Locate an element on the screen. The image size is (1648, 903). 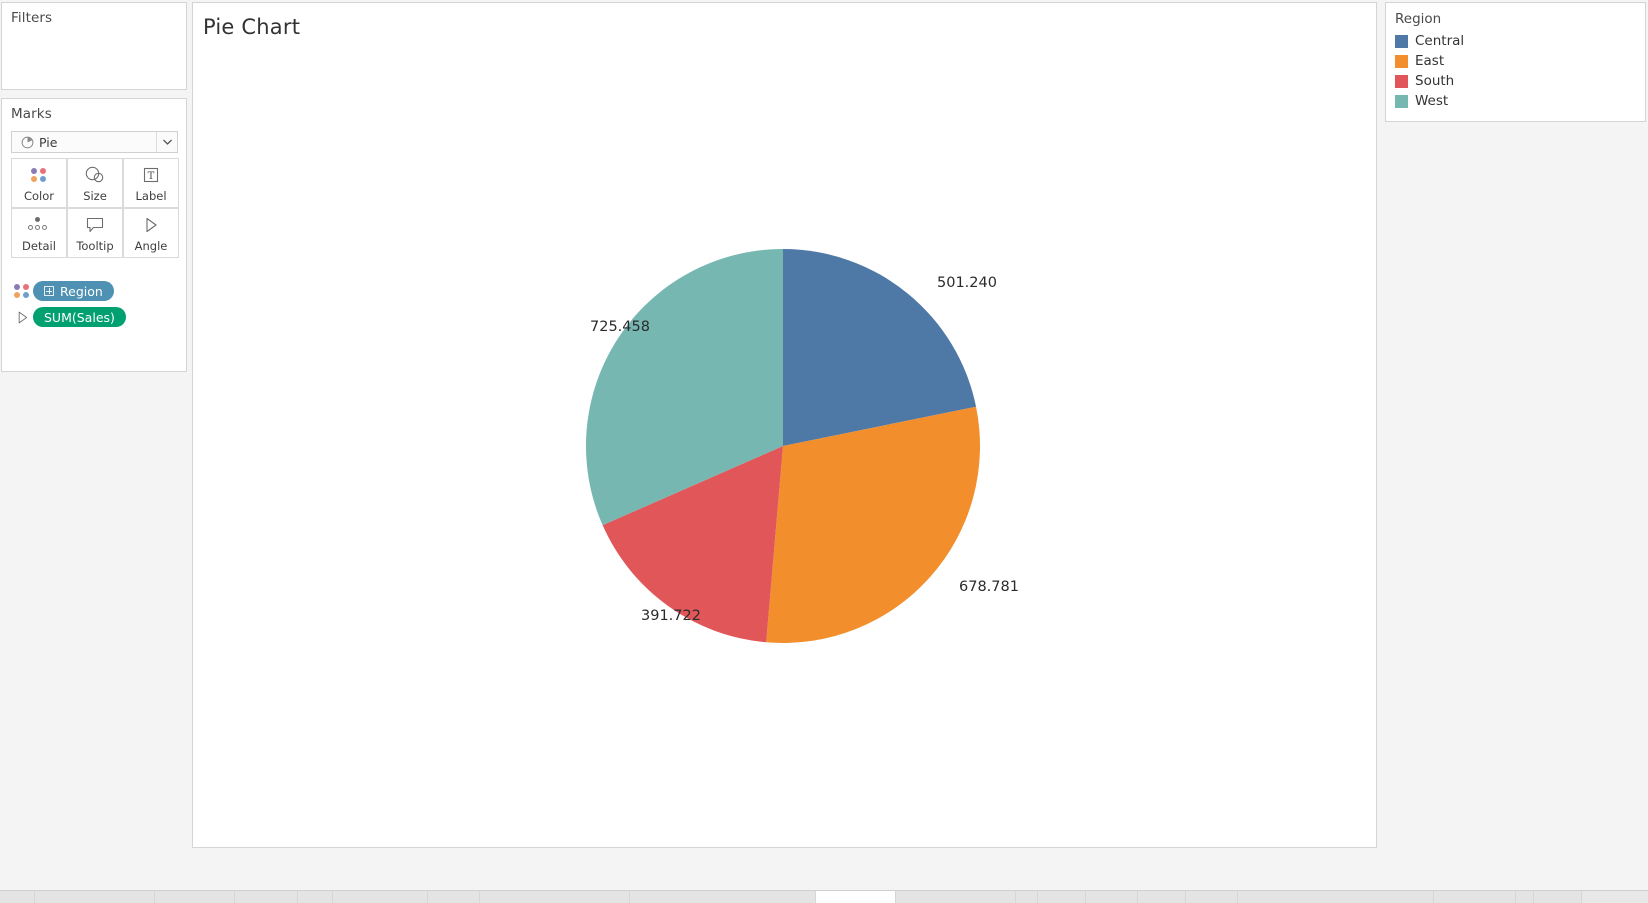
legend-item-label: South is located at coordinates (1435, 81).